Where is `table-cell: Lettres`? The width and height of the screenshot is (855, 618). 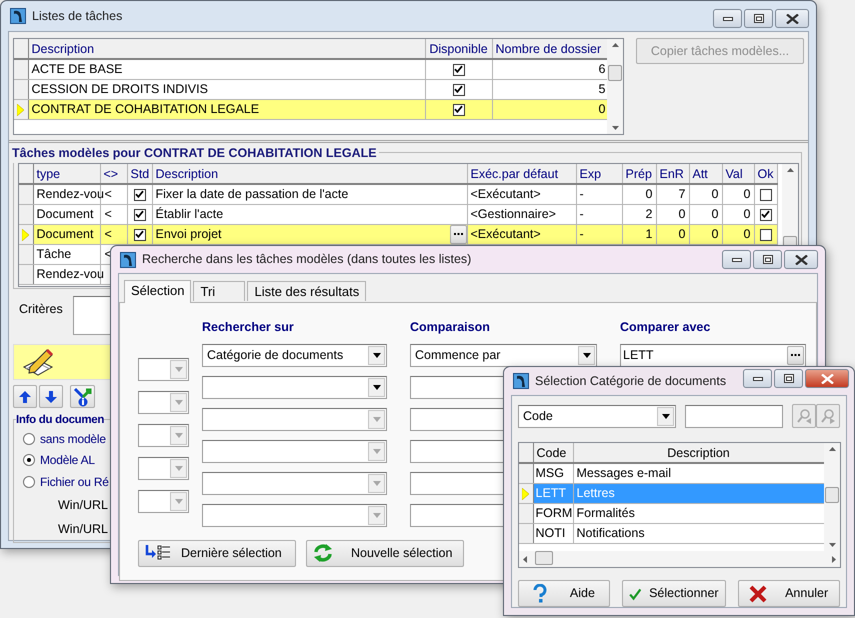 table-cell: Lettres is located at coordinates (698, 493).